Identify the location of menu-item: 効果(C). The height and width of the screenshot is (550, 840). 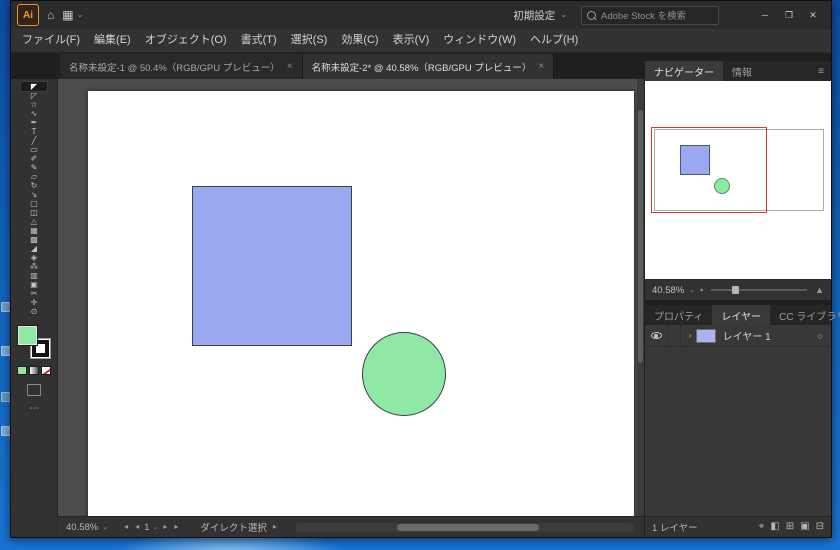
(359, 40).